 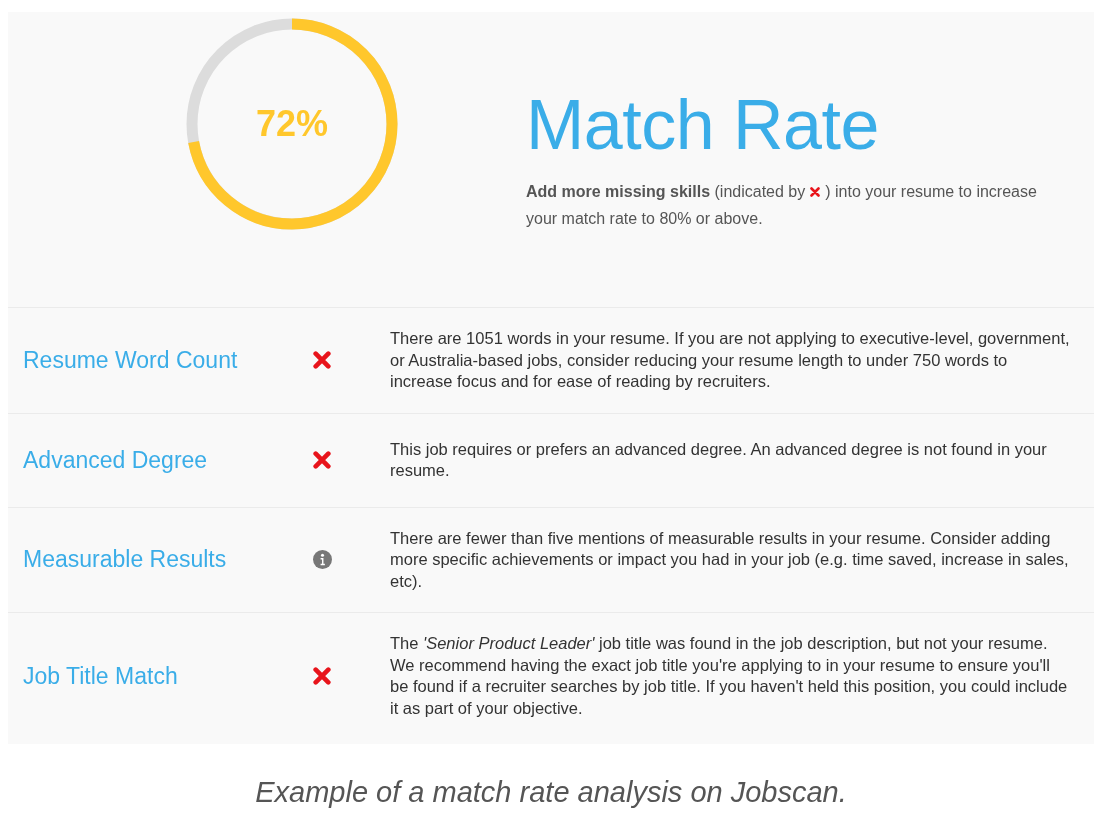 I want to click on hint-text: your match rate to 80% or above., so click(x=645, y=219).